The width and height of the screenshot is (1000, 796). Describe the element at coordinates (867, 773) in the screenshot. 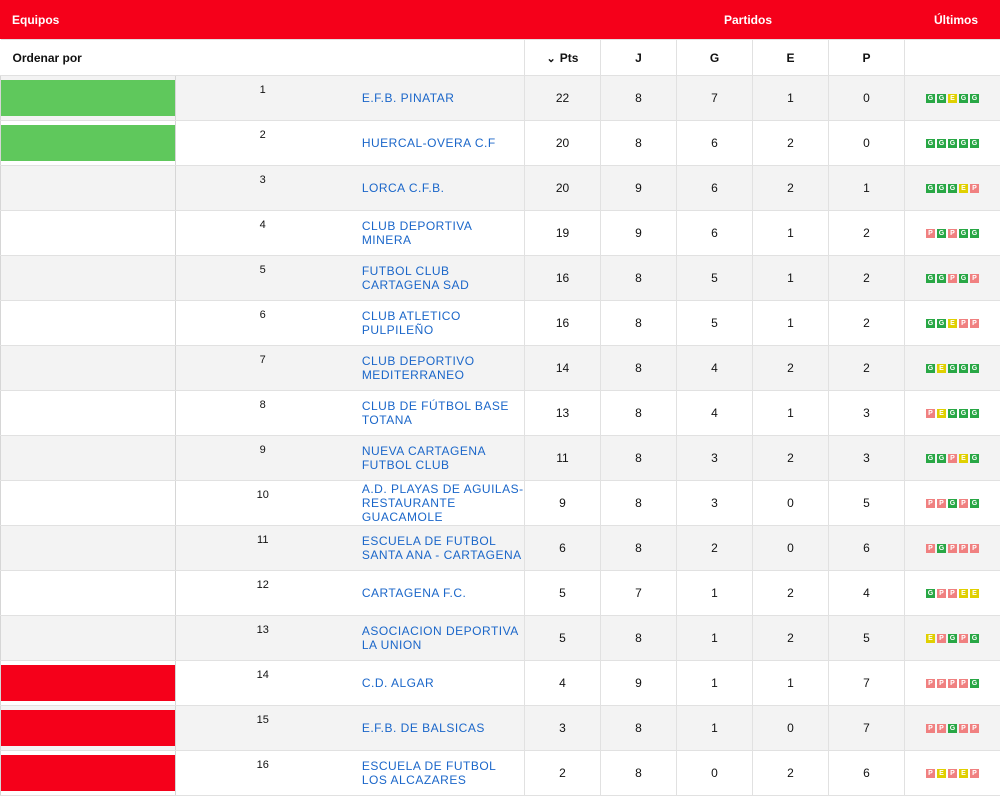

I see `lost: 6` at that location.